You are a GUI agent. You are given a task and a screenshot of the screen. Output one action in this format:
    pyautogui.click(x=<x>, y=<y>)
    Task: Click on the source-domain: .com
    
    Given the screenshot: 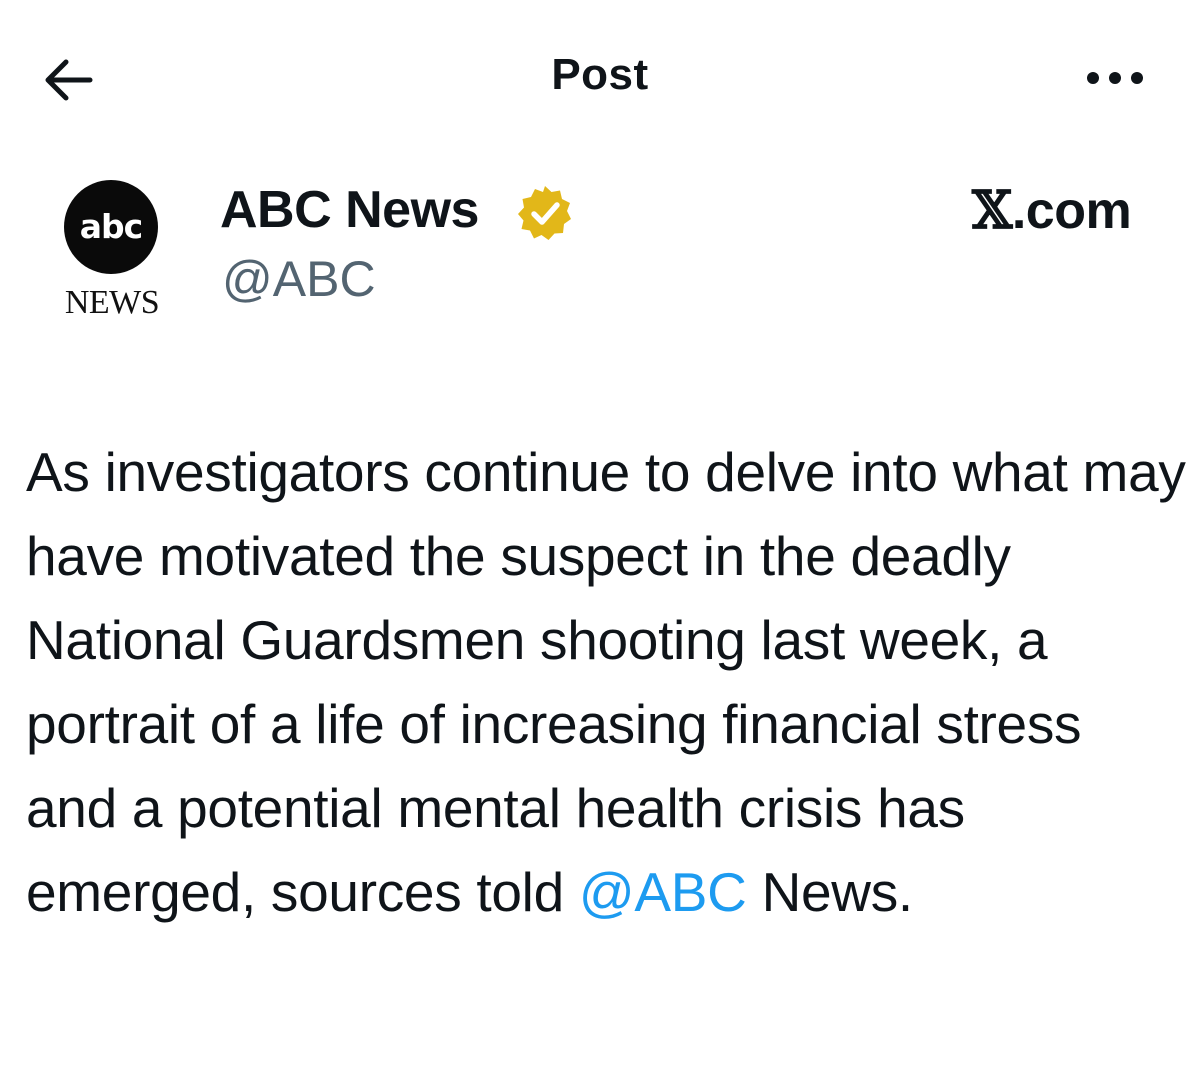 What is the action you would take?
    pyautogui.click(x=1071, y=211)
    